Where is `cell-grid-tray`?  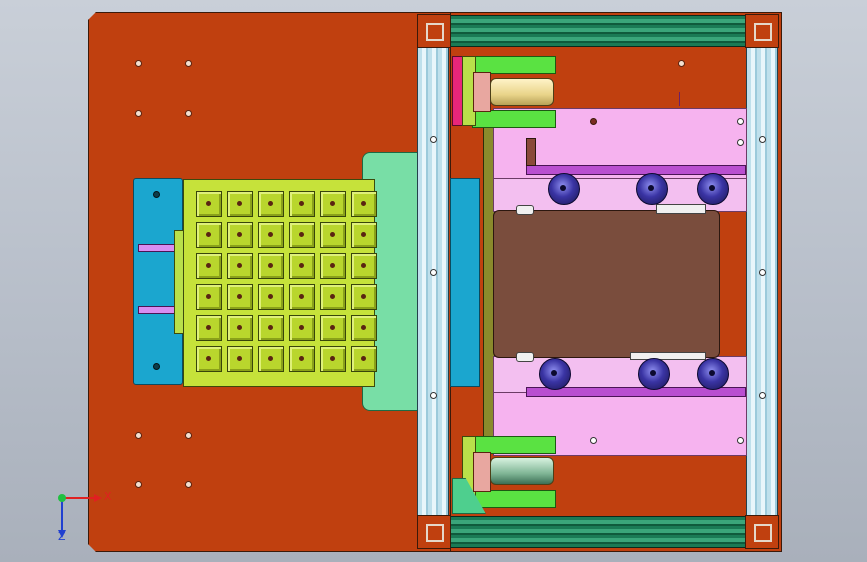
cell-grid-tray is located at coordinates (280, 283).